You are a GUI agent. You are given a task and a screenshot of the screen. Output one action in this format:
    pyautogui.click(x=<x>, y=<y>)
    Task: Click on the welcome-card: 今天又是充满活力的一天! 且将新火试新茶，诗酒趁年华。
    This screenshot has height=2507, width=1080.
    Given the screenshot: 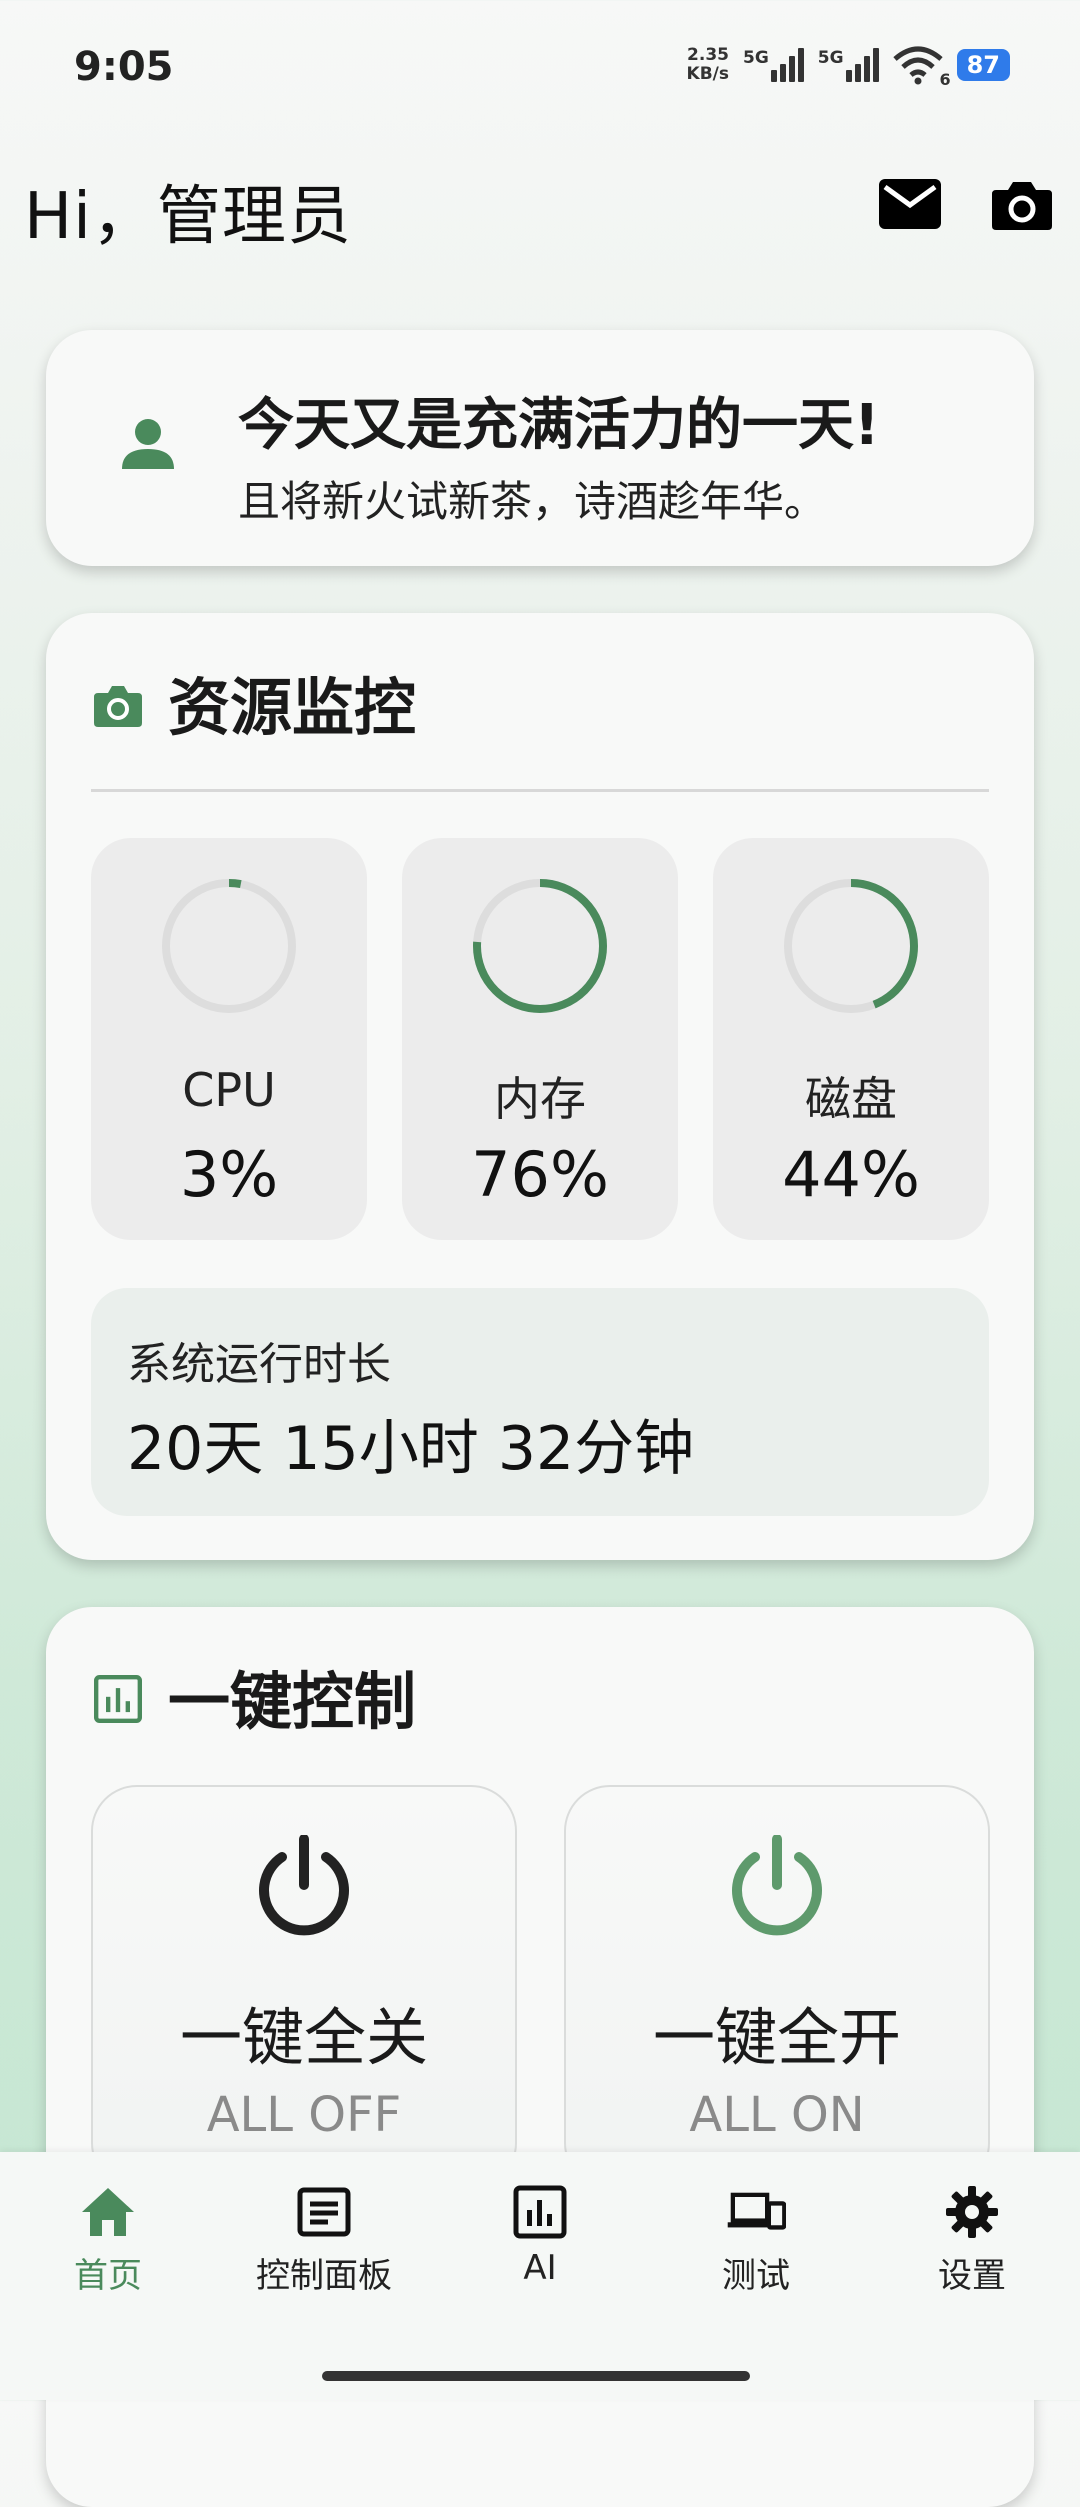 What is the action you would take?
    pyautogui.click(x=540, y=448)
    